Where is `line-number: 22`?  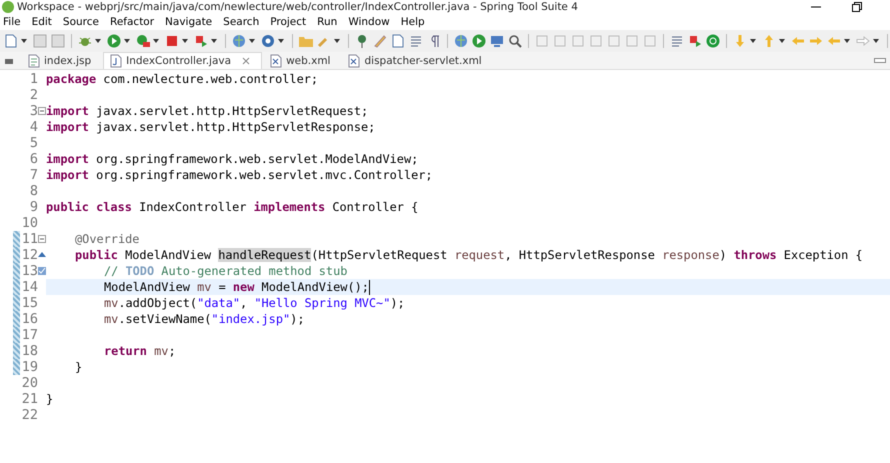
line-number: 22 is located at coordinates (29, 415).